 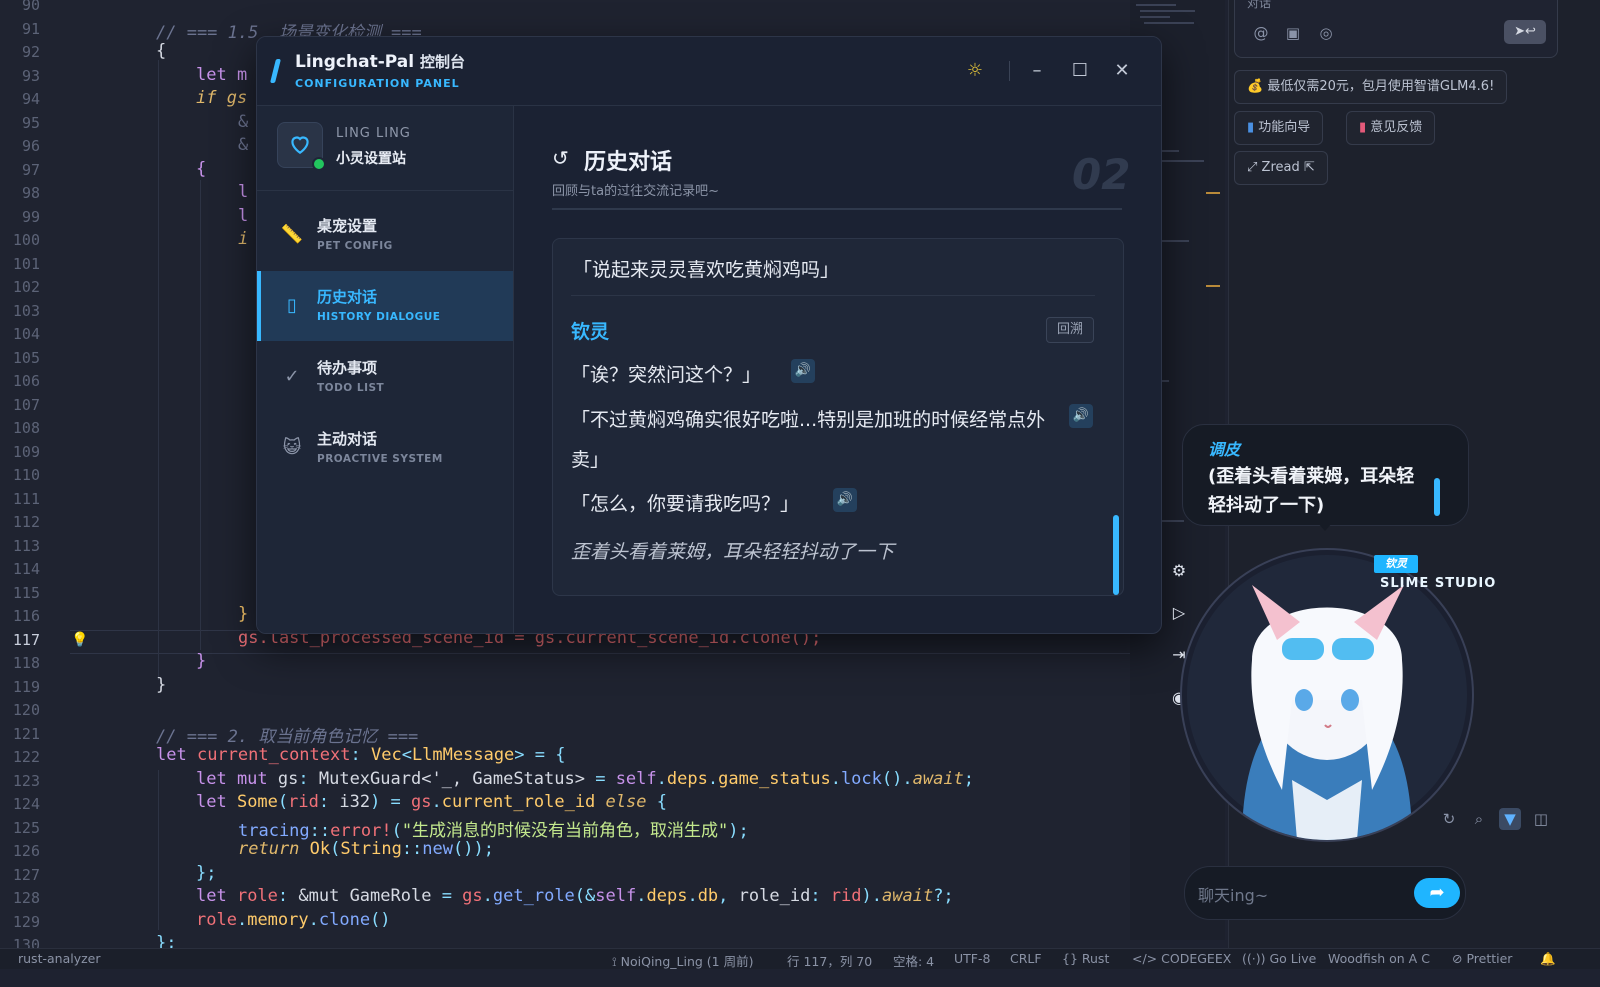 What do you see at coordinates (79, 640) in the screenshot?
I see `lightbulb-icon: 💡` at bounding box center [79, 640].